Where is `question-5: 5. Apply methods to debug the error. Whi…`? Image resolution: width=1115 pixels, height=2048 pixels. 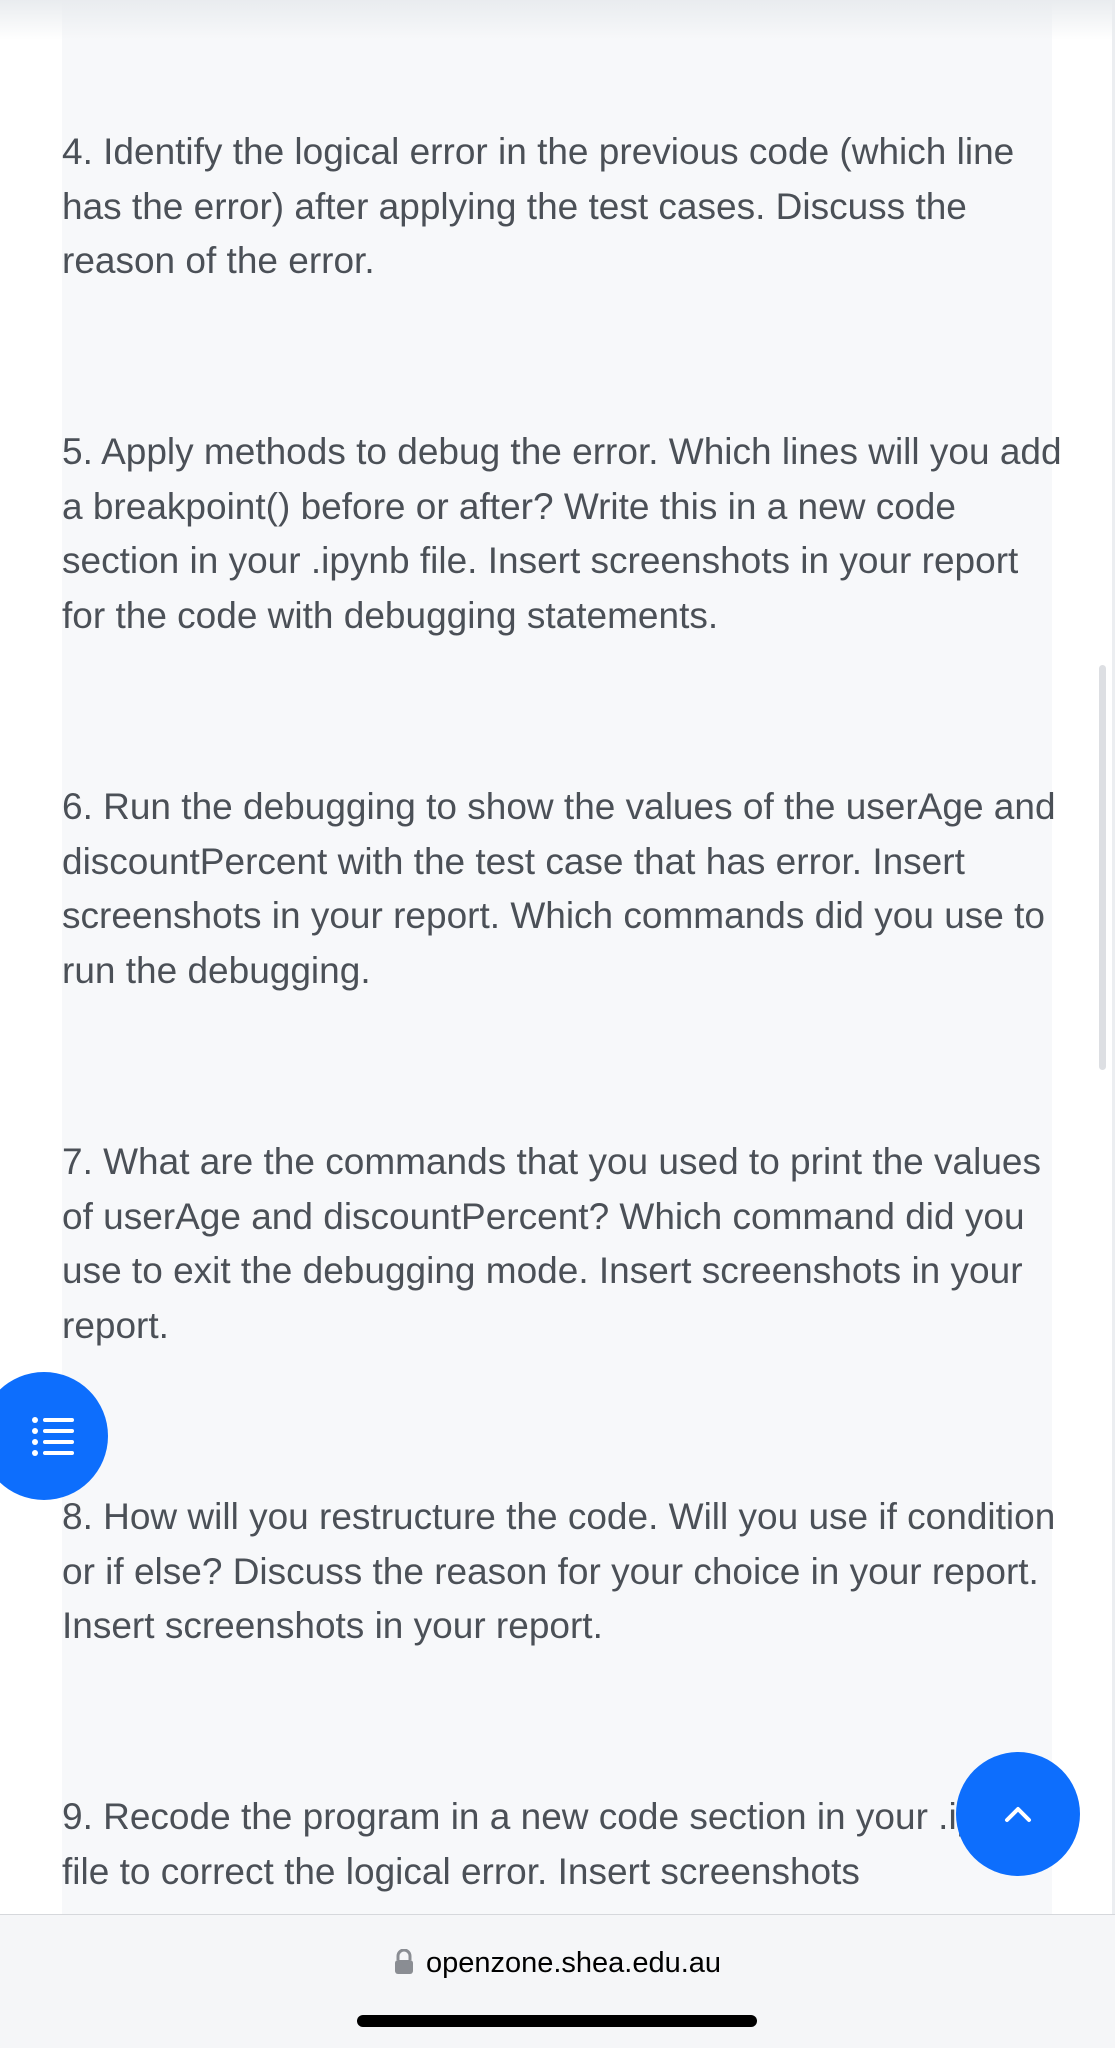
question-5: 5. Apply methods to debug the error. Whi… is located at coordinates (562, 533).